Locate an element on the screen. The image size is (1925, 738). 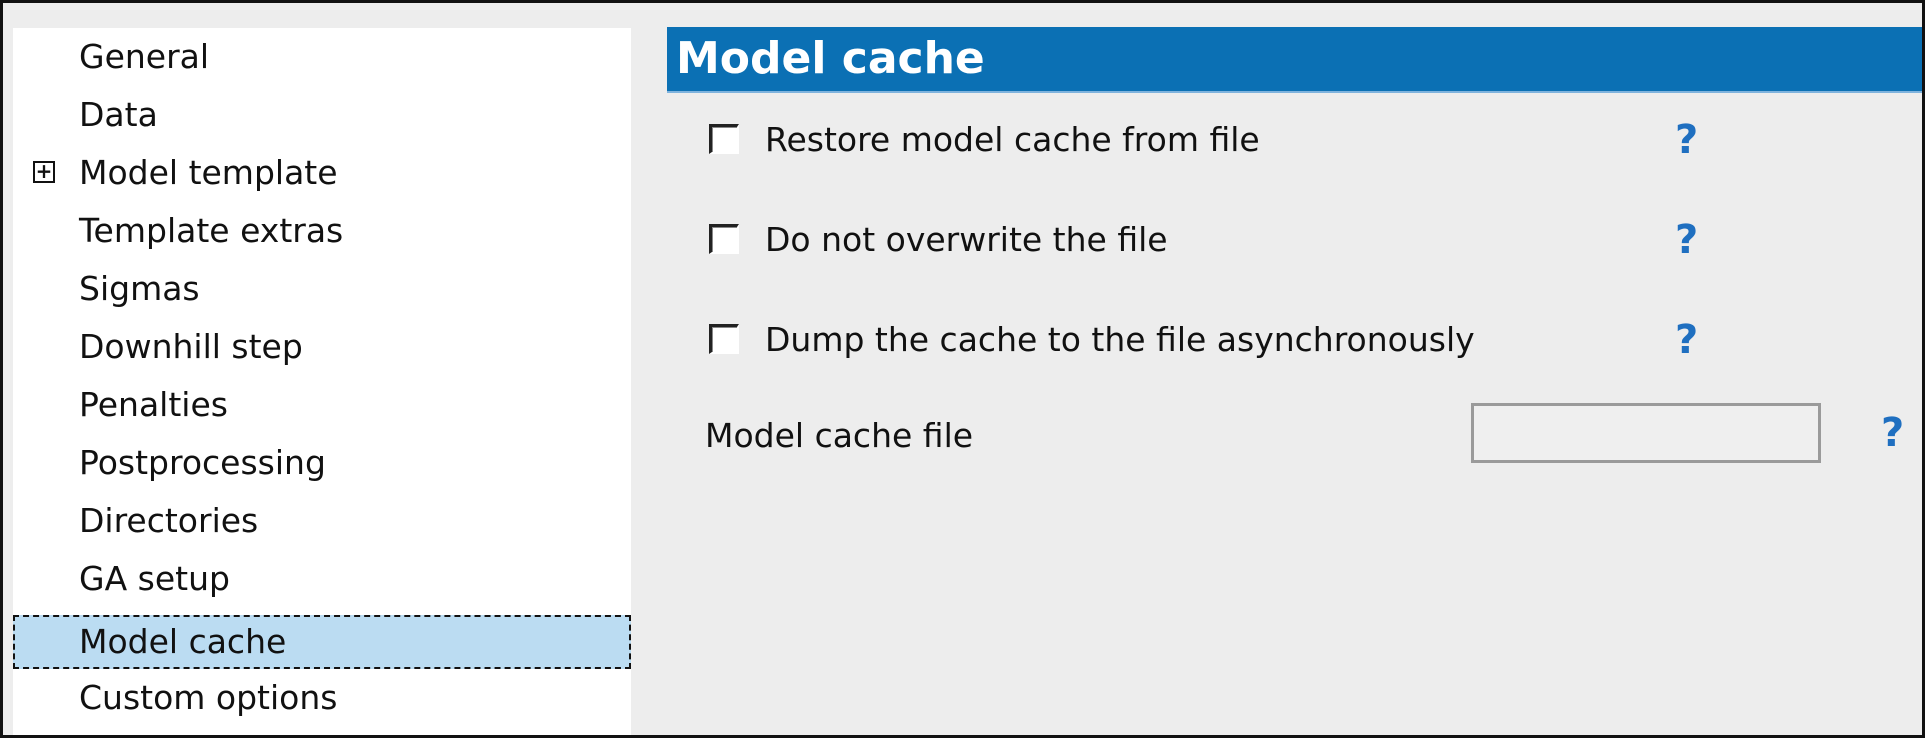
sidebar-item-template-extras: Template extras is located at coordinates (322, 231).